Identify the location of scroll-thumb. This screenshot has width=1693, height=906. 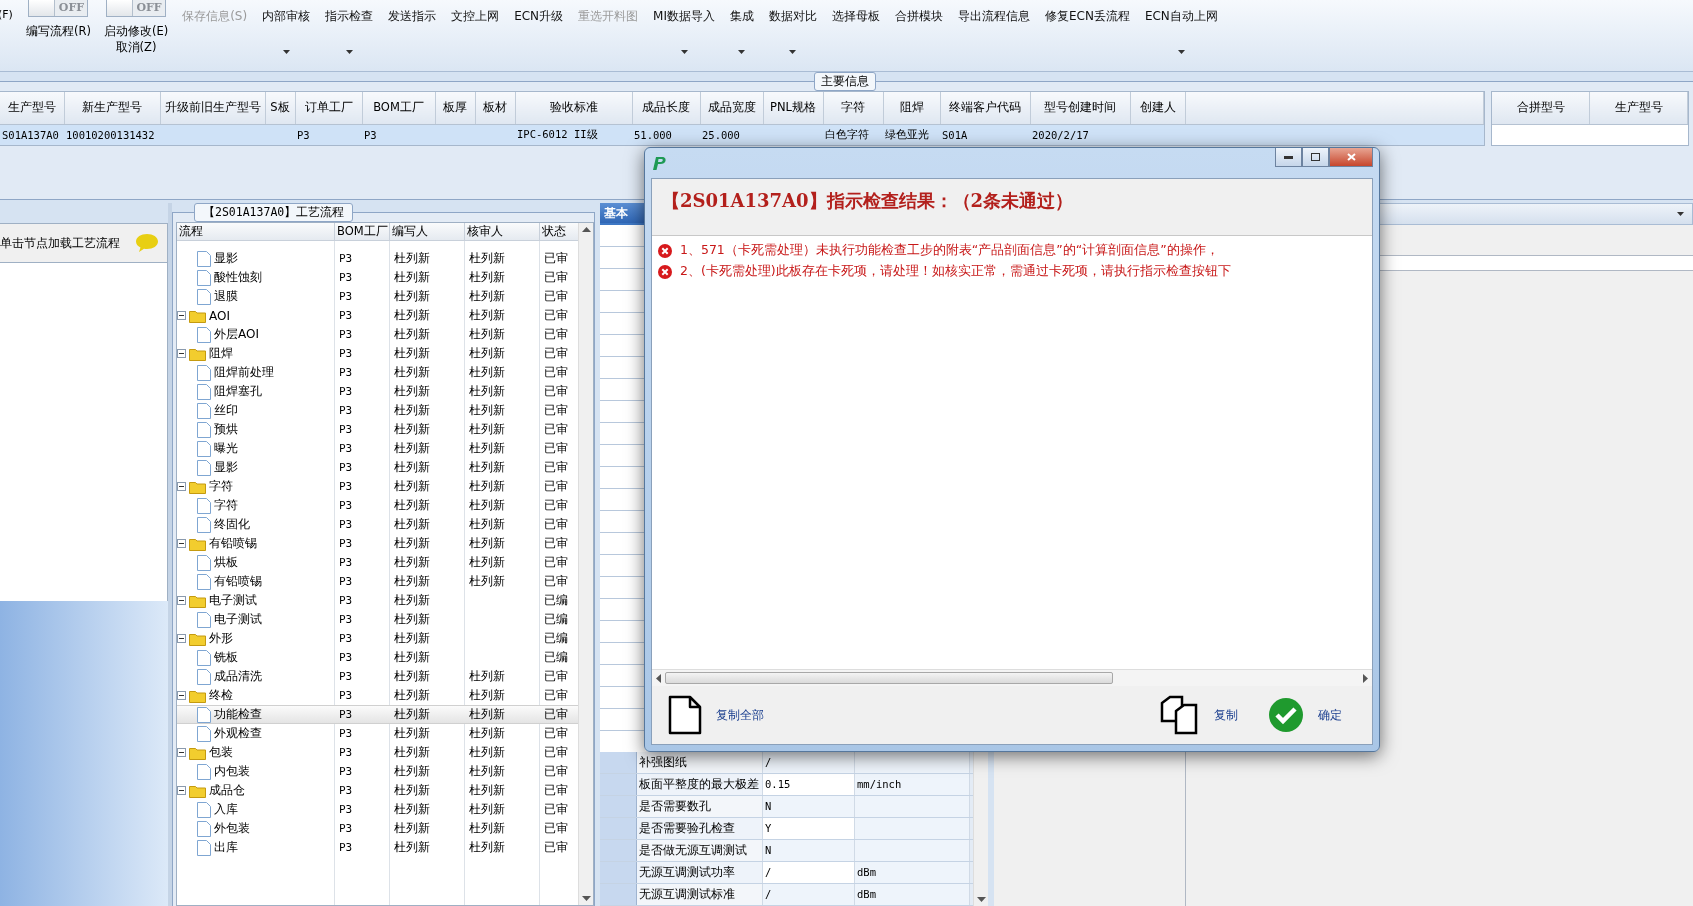
(889, 678).